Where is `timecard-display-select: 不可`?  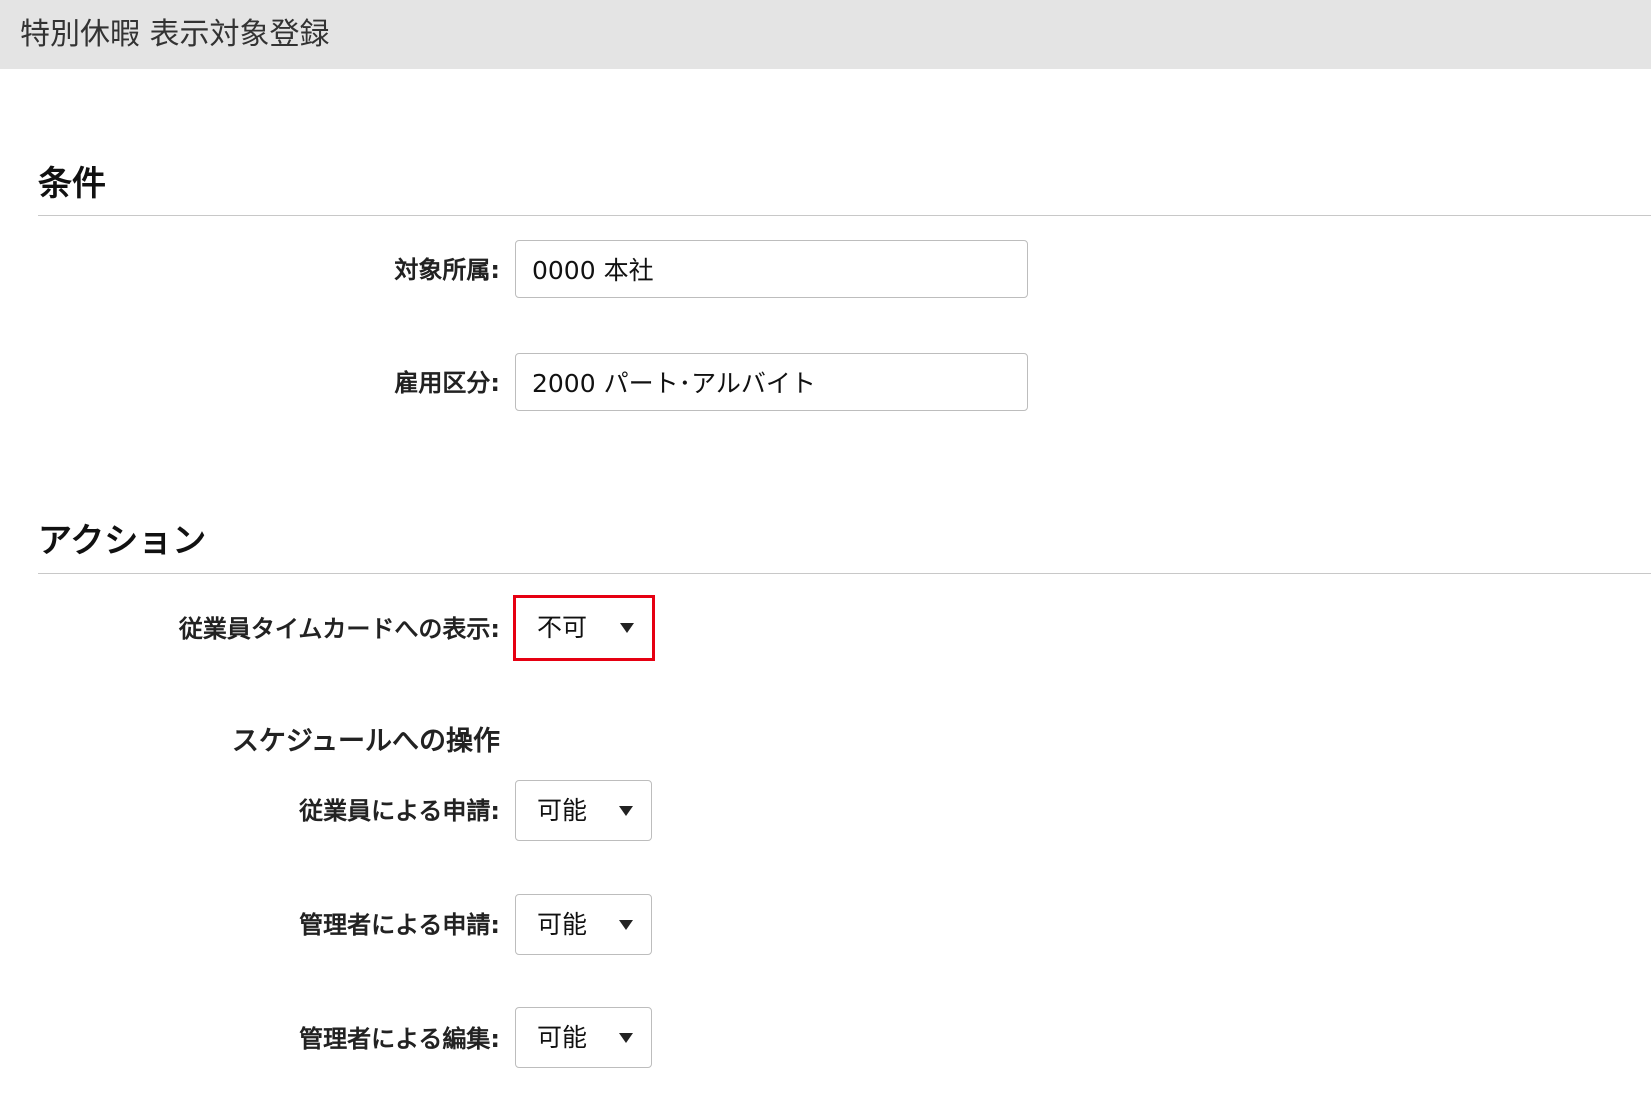 timecard-display-select: 不可 is located at coordinates (584, 628).